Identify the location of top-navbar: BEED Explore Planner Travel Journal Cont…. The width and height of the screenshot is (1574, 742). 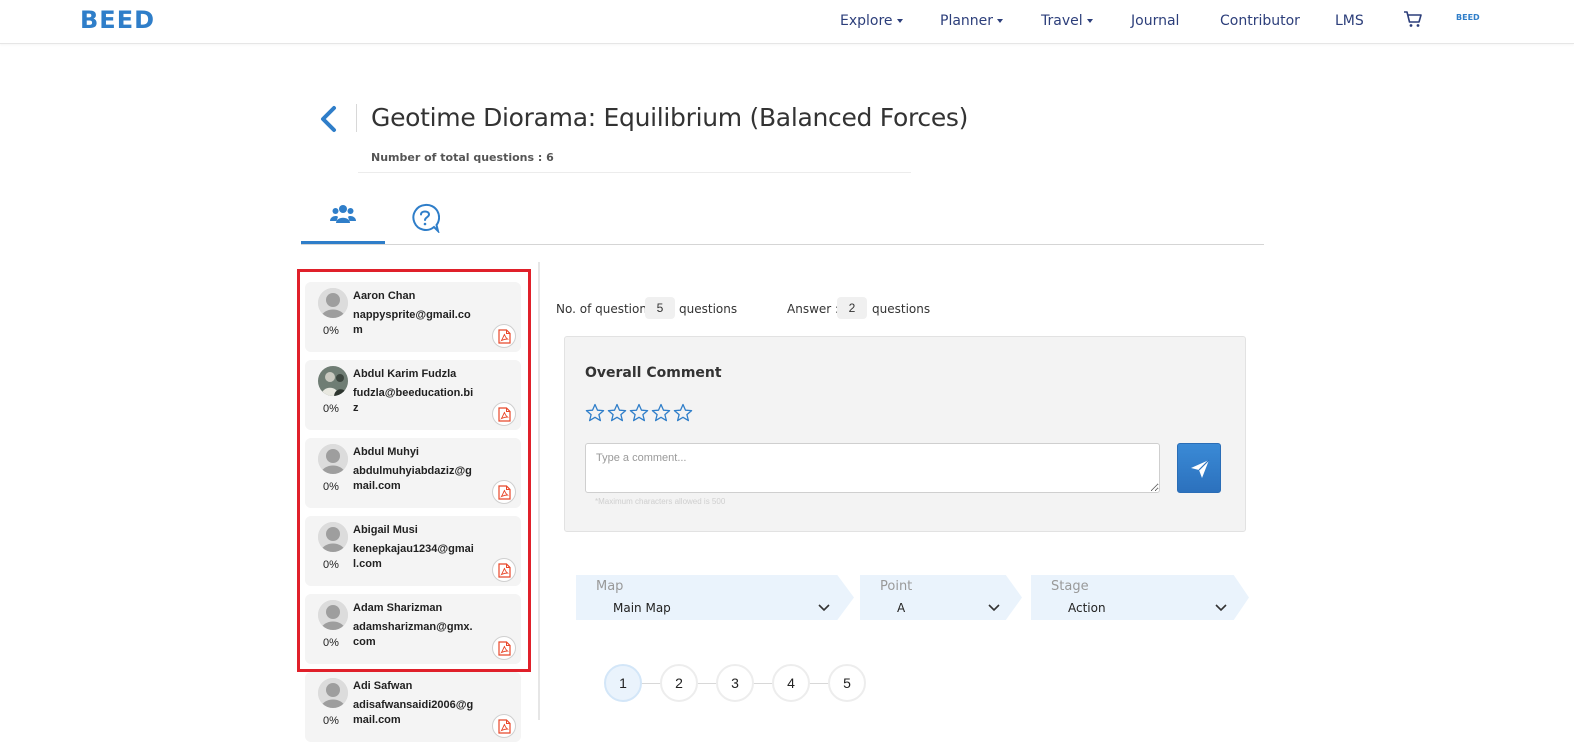
(787, 22).